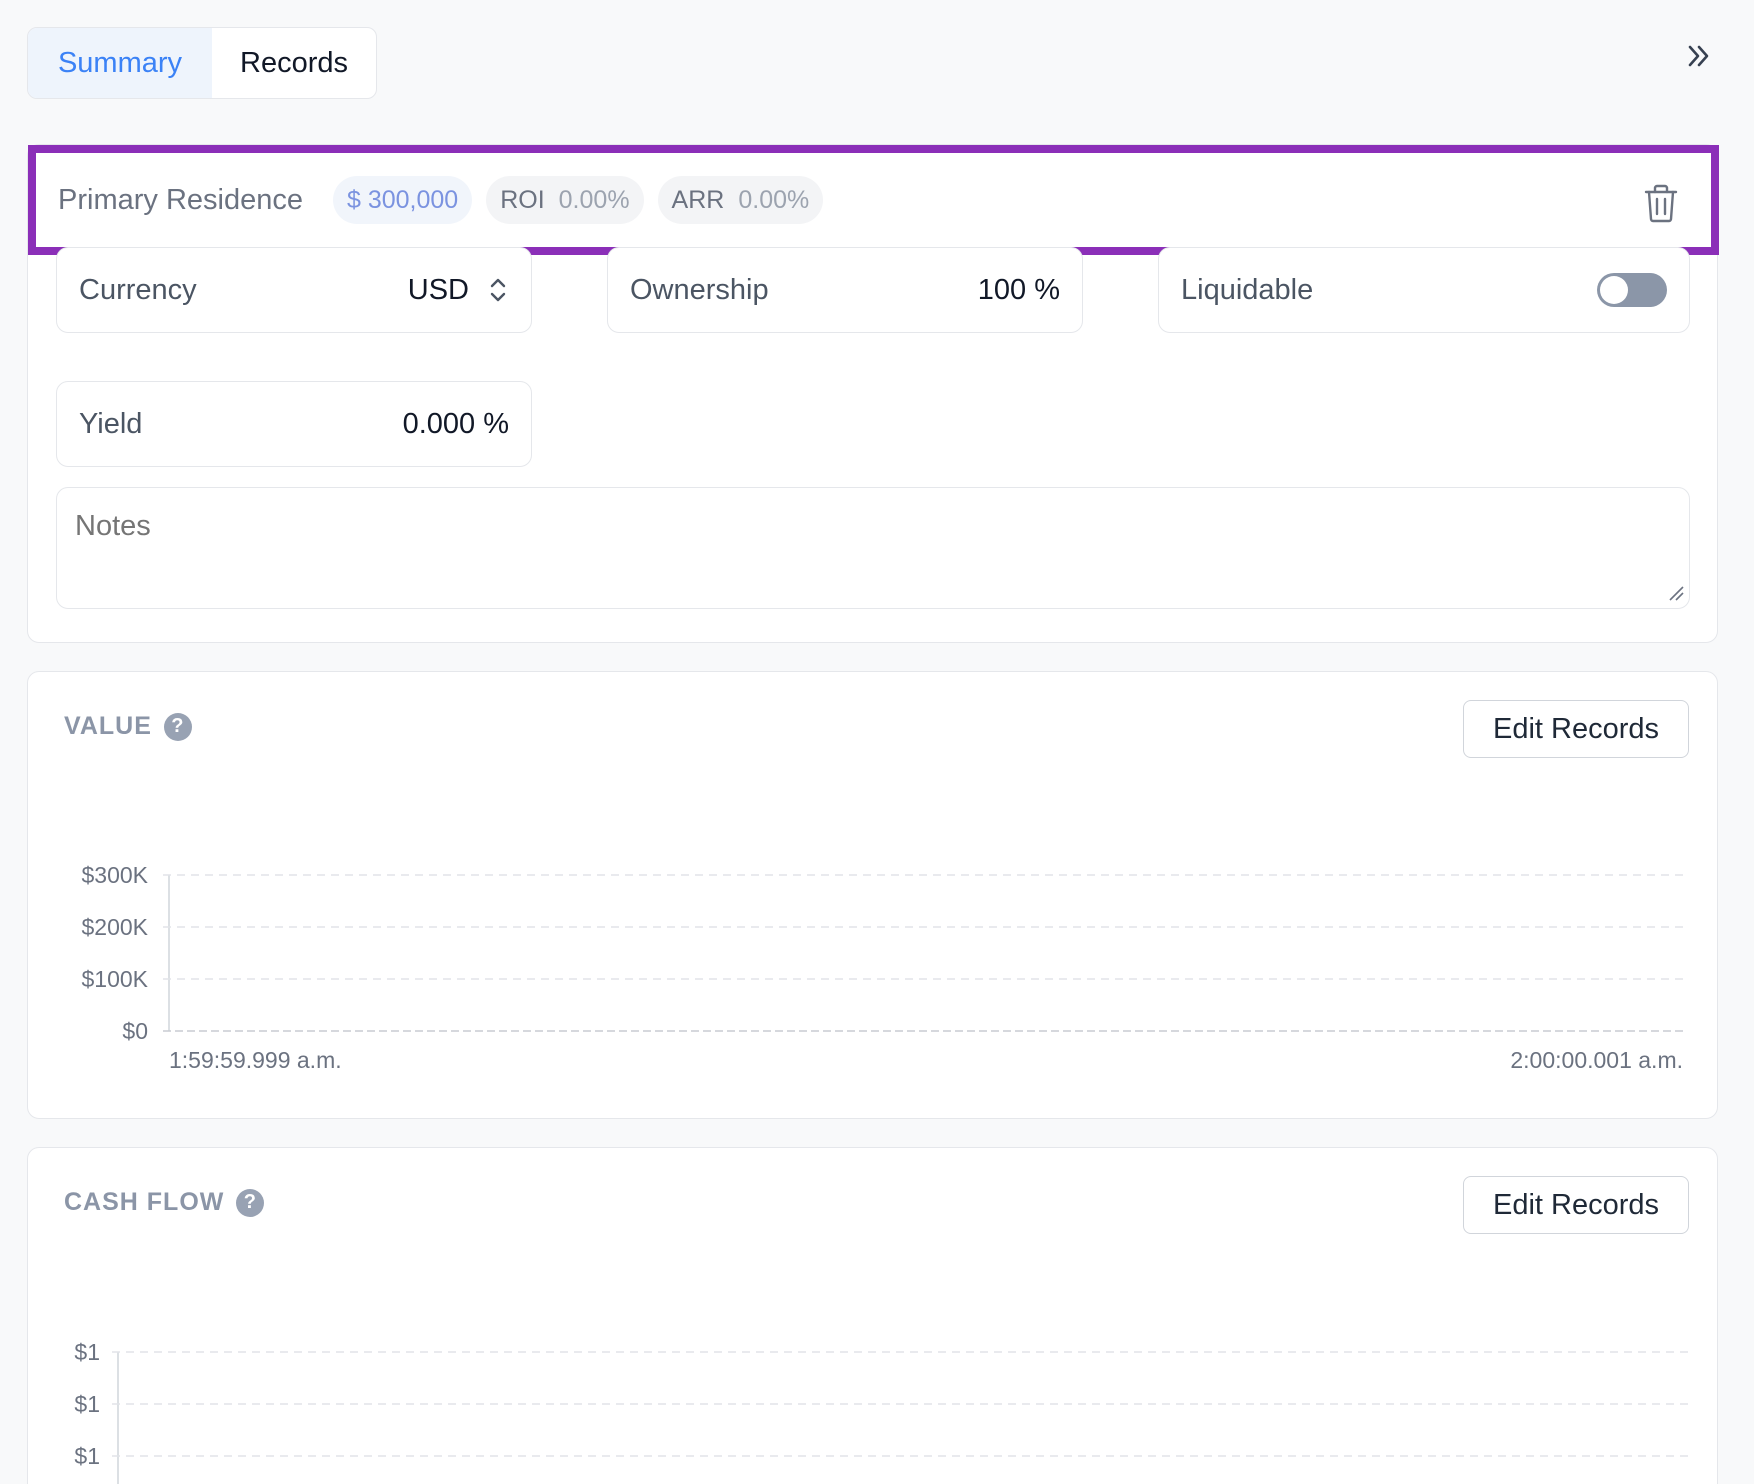 Image resolution: width=1754 pixels, height=1484 pixels. What do you see at coordinates (1247, 289) in the screenshot?
I see `liquidable-label: Liquidable` at bounding box center [1247, 289].